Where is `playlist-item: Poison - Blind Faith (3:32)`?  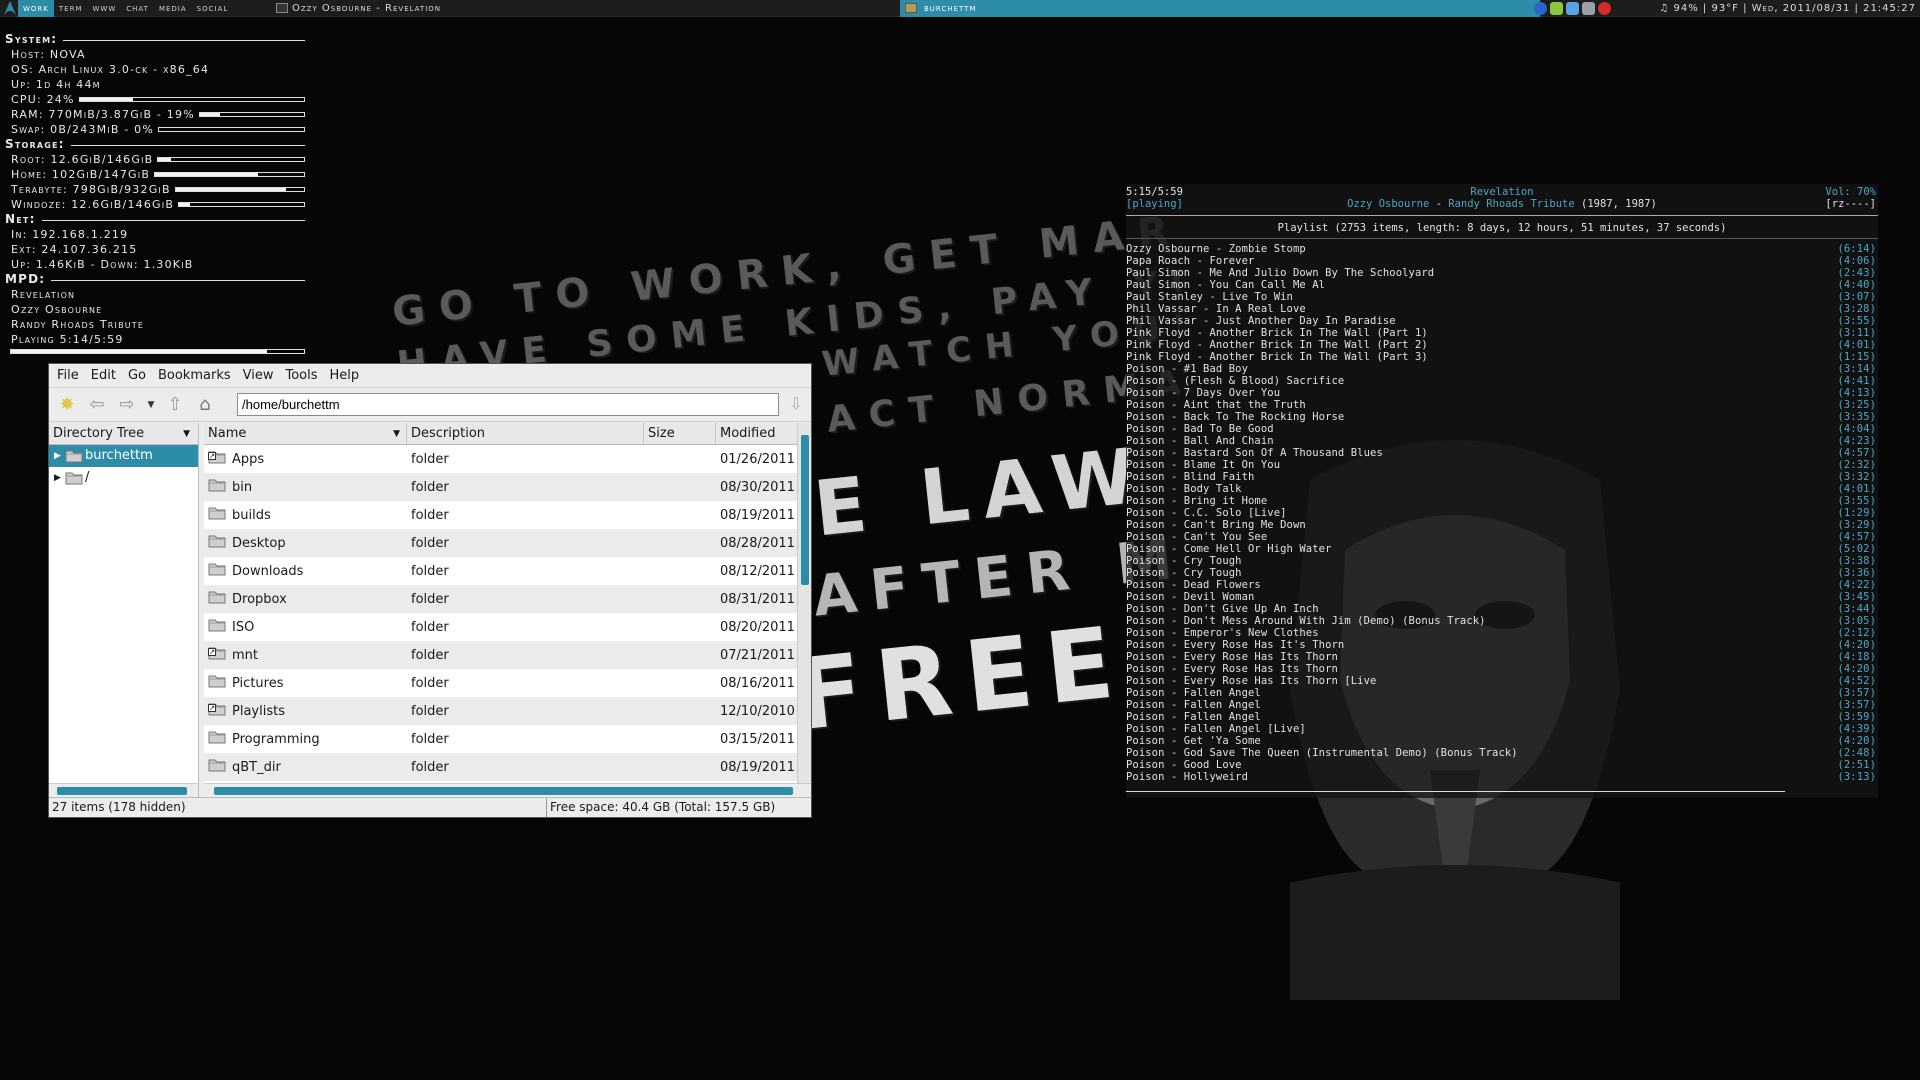 playlist-item: Poison - Blind Faith (3:32) is located at coordinates (1502, 477).